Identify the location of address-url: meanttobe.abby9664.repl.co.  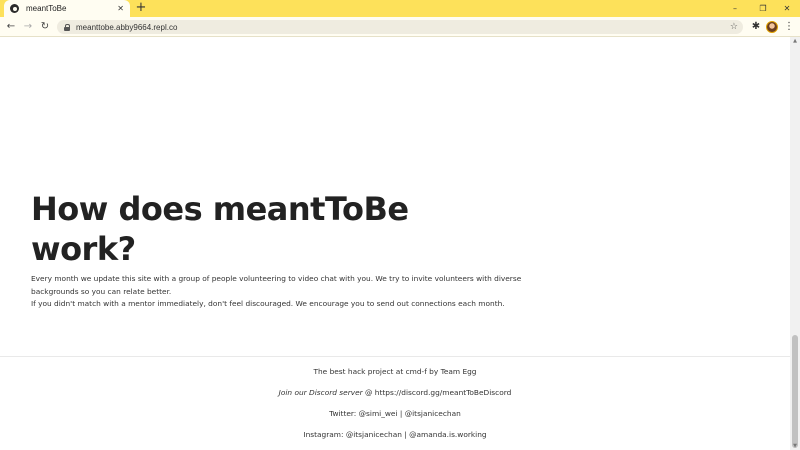
(126, 27).